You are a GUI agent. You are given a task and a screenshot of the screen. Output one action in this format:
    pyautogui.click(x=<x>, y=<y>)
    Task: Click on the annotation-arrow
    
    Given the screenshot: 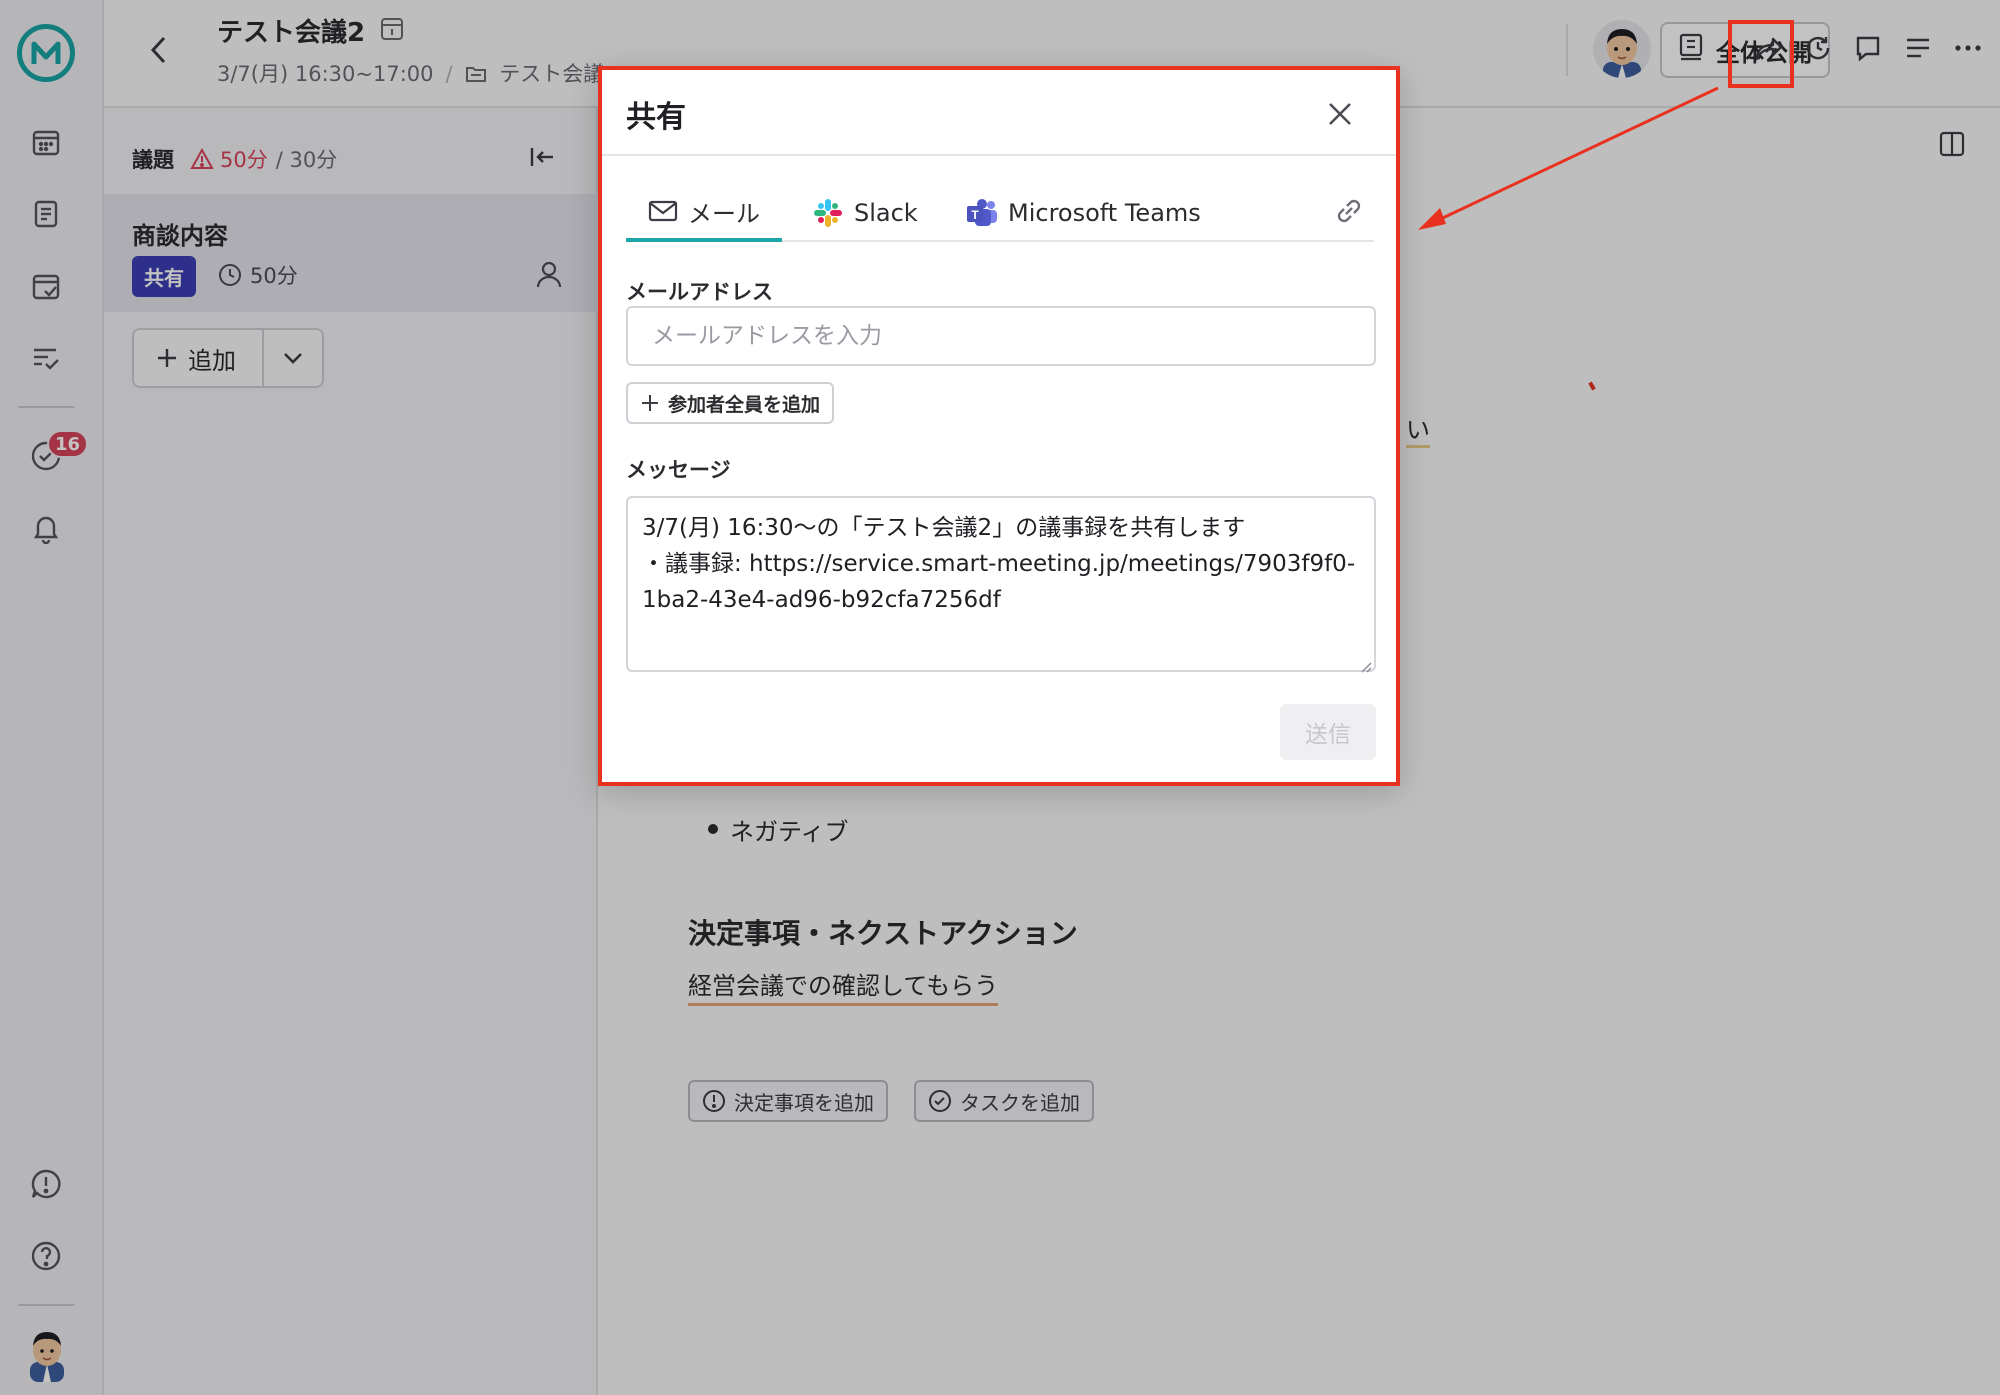 What is the action you would take?
    pyautogui.click(x=1568, y=158)
    